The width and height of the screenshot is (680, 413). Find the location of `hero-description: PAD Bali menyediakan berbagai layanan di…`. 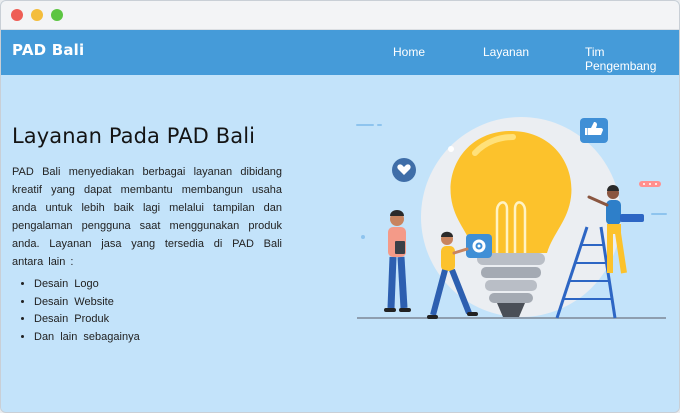

hero-description: PAD Bali menyediakan berbagai layanan di… is located at coordinates (147, 217).